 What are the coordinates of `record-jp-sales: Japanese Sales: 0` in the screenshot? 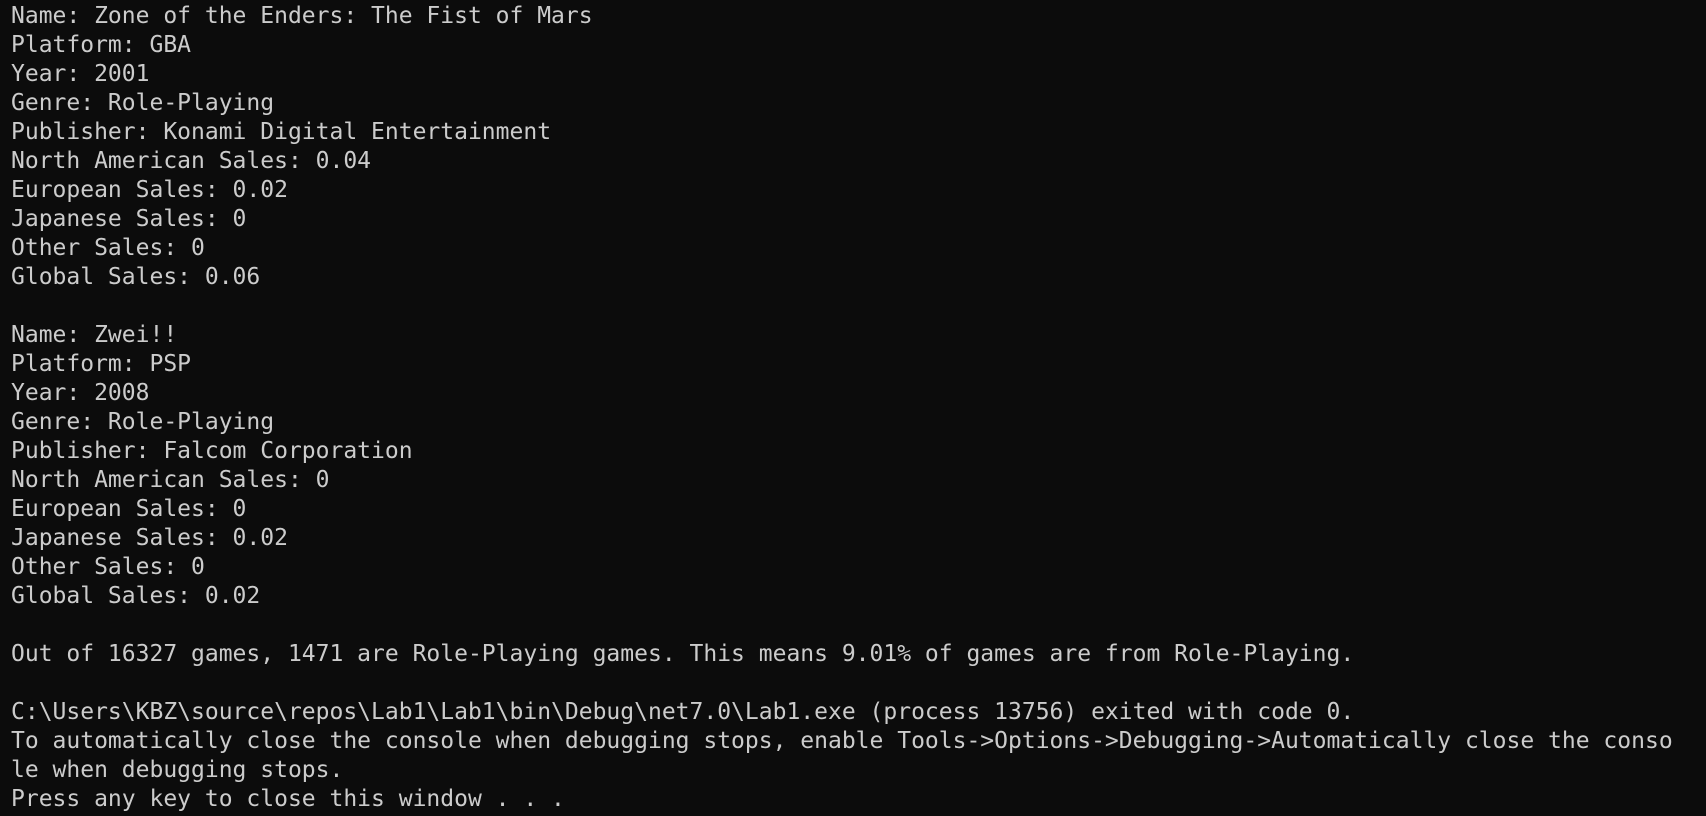 It's located at (129, 219).